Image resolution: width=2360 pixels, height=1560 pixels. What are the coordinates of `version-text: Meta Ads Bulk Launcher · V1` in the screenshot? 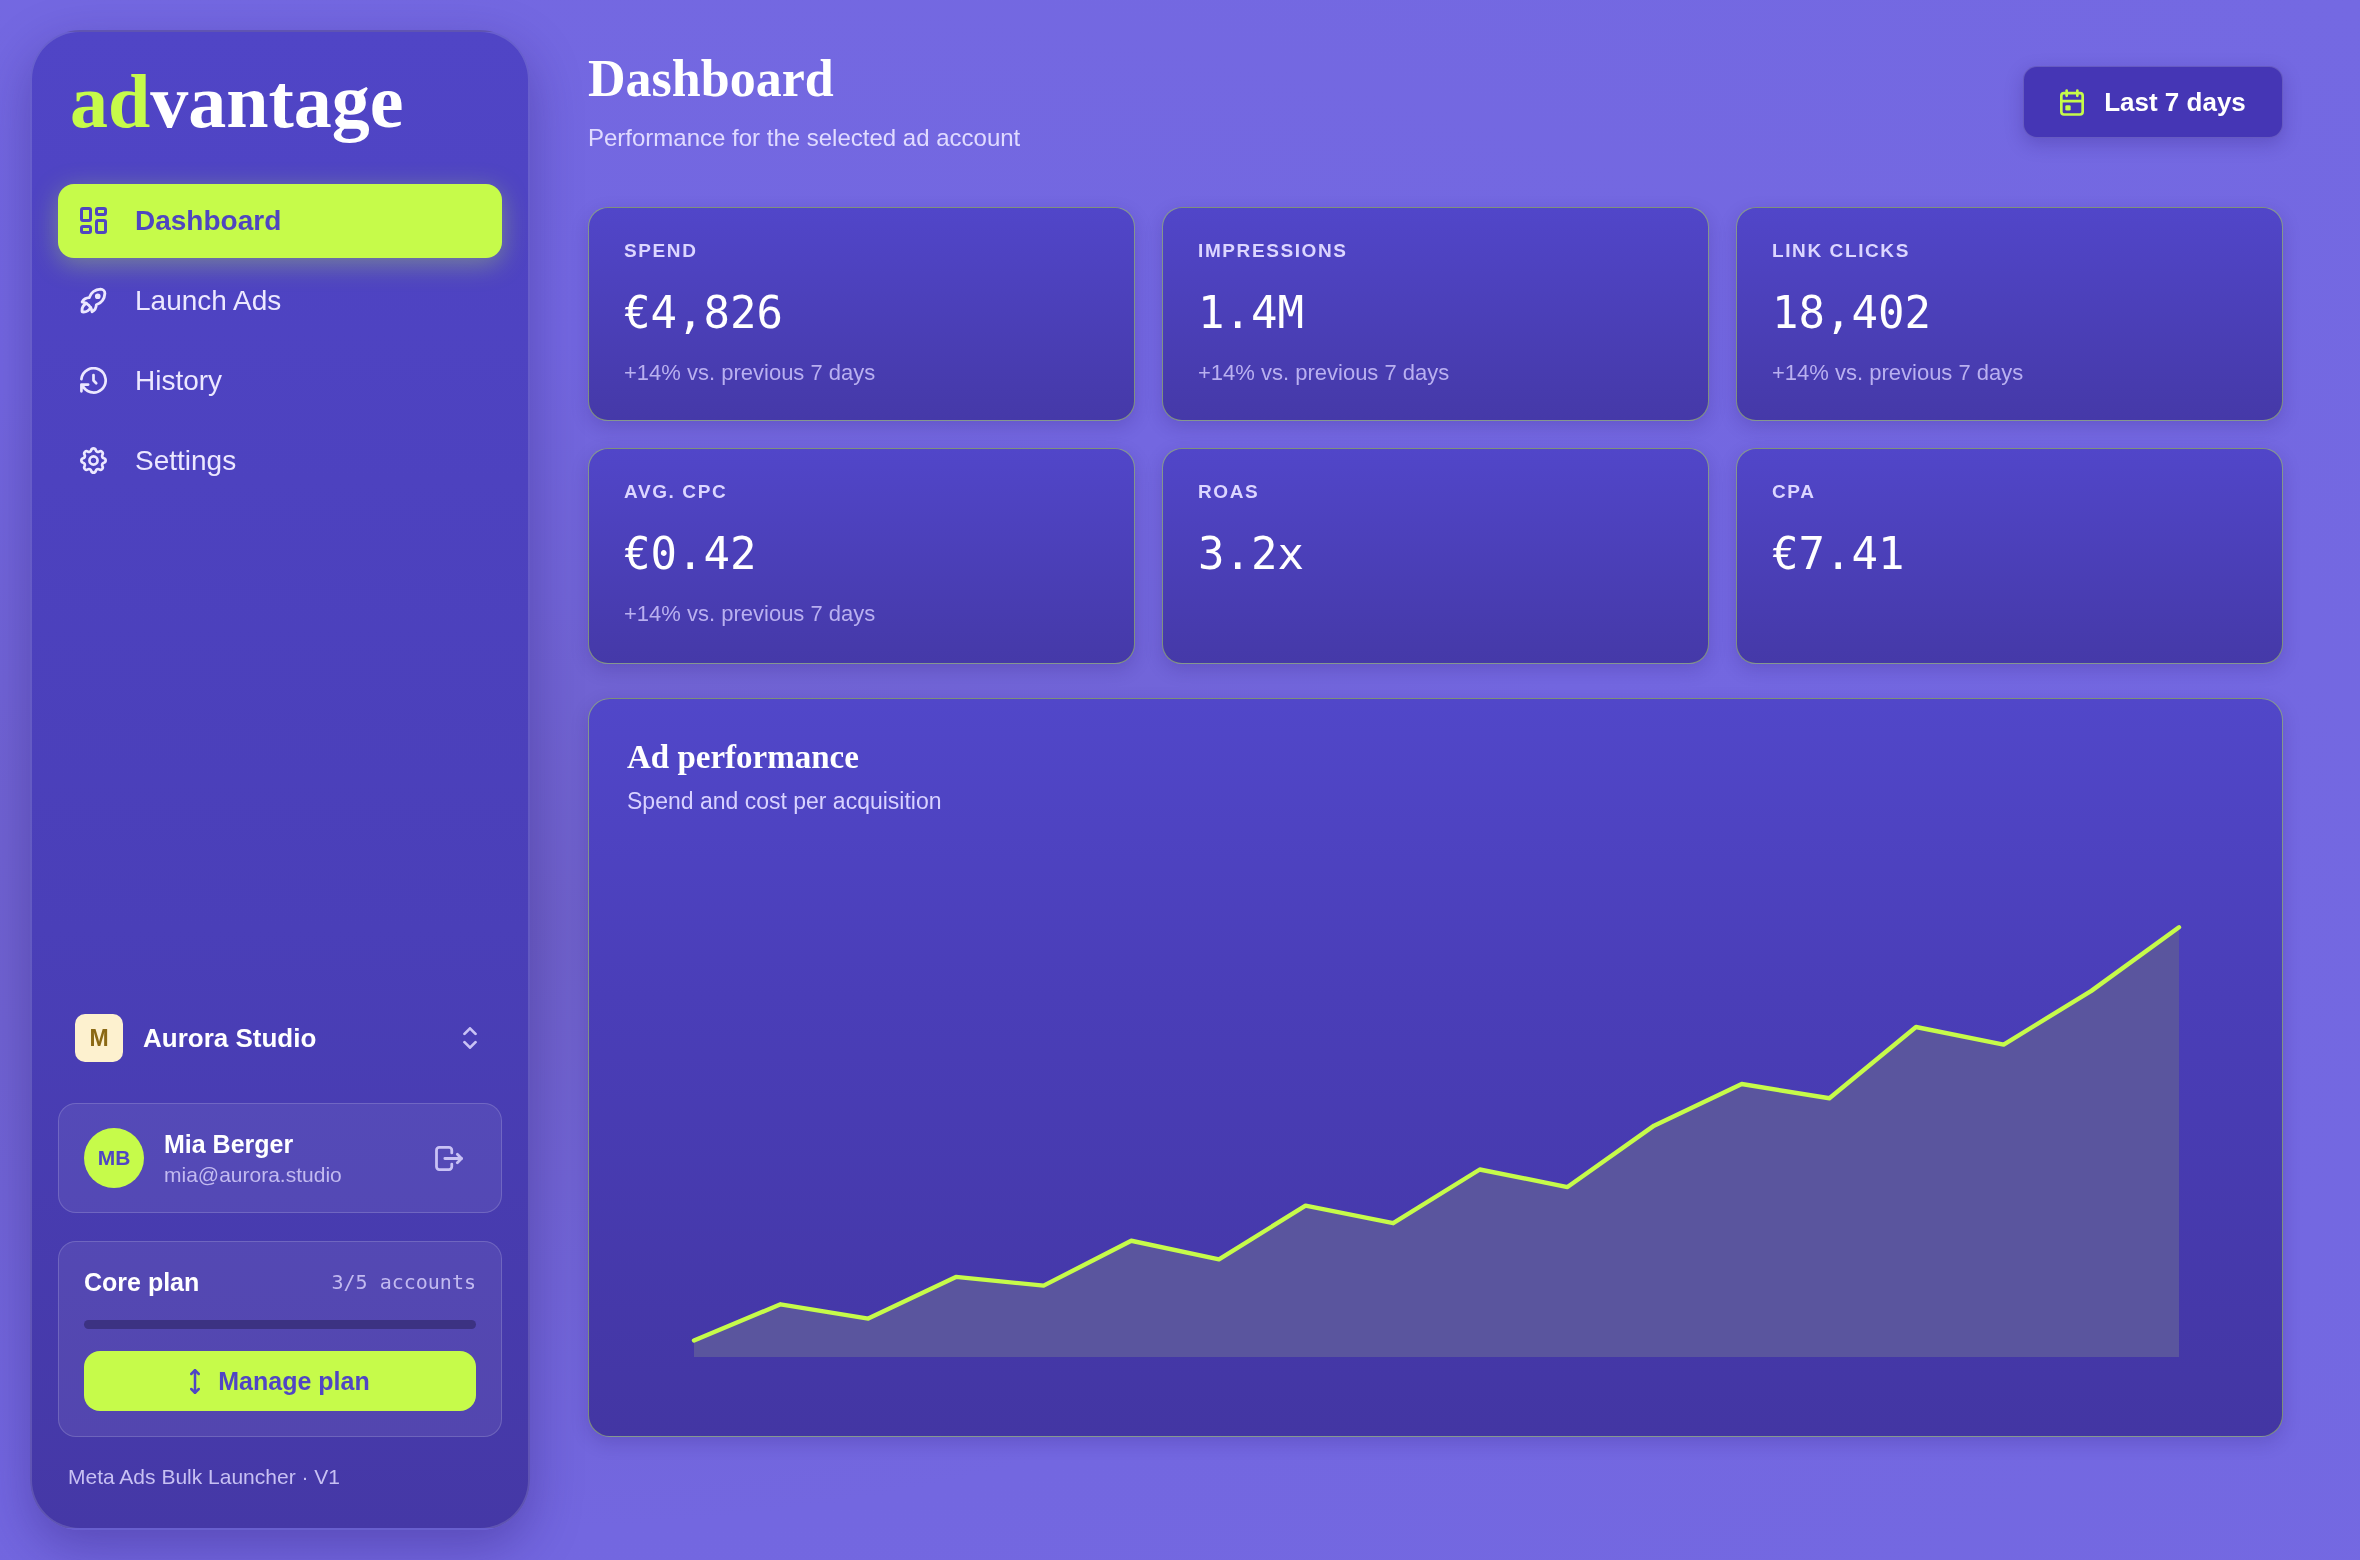 It's located at (204, 1477).